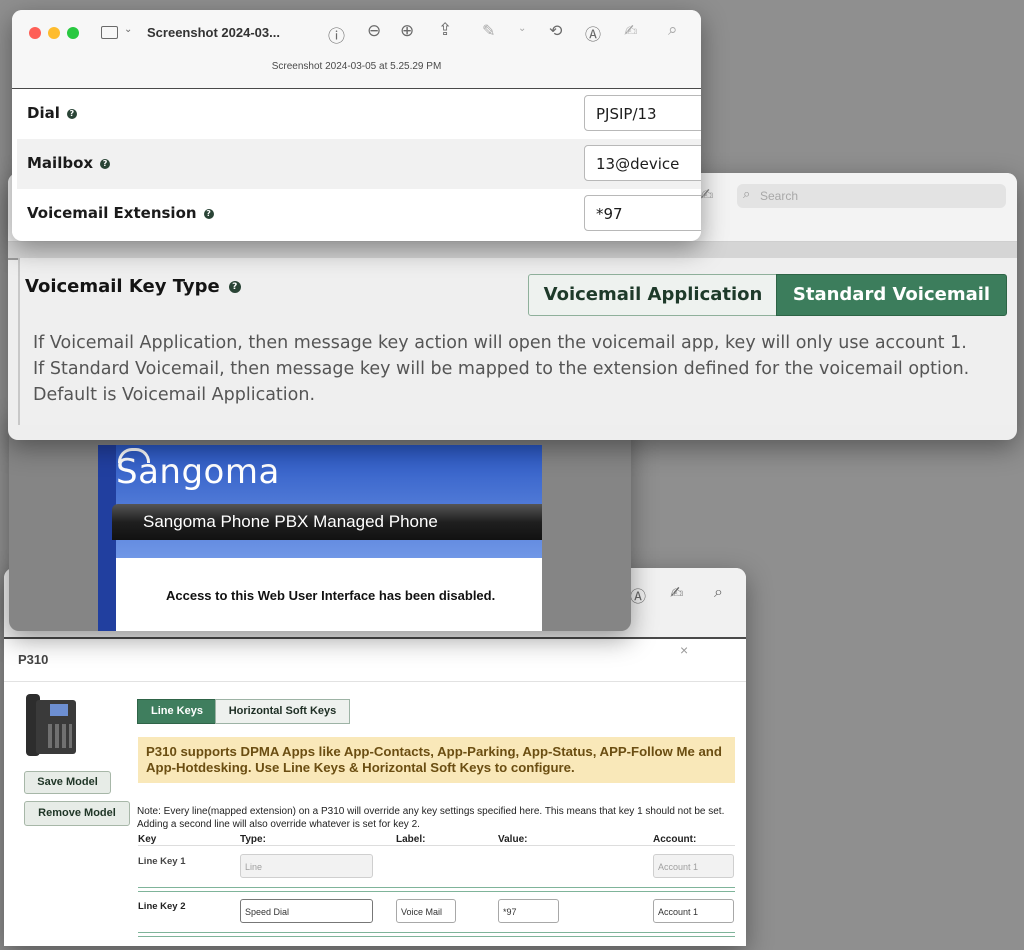  I want to click on description-line-3: Default is Voicemail Application., so click(174, 395).